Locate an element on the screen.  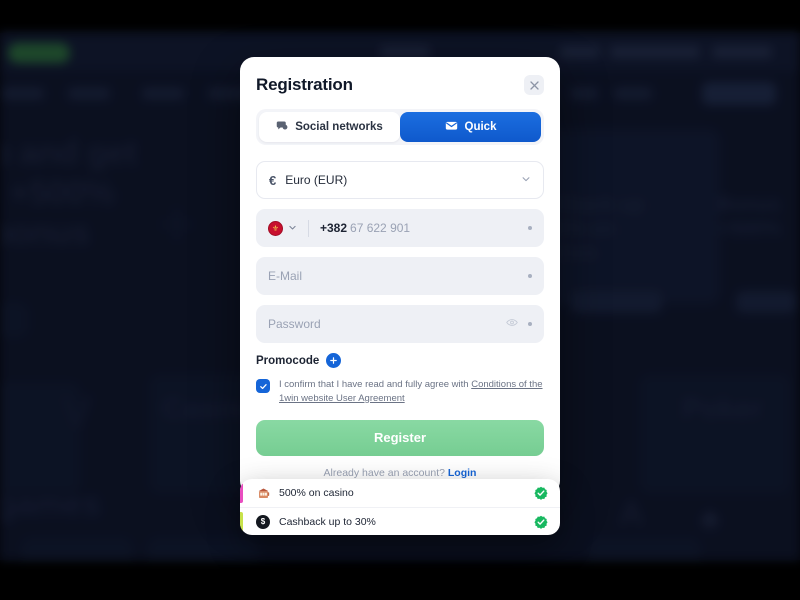
tab-quick: Quick is located at coordinates (470, 127).